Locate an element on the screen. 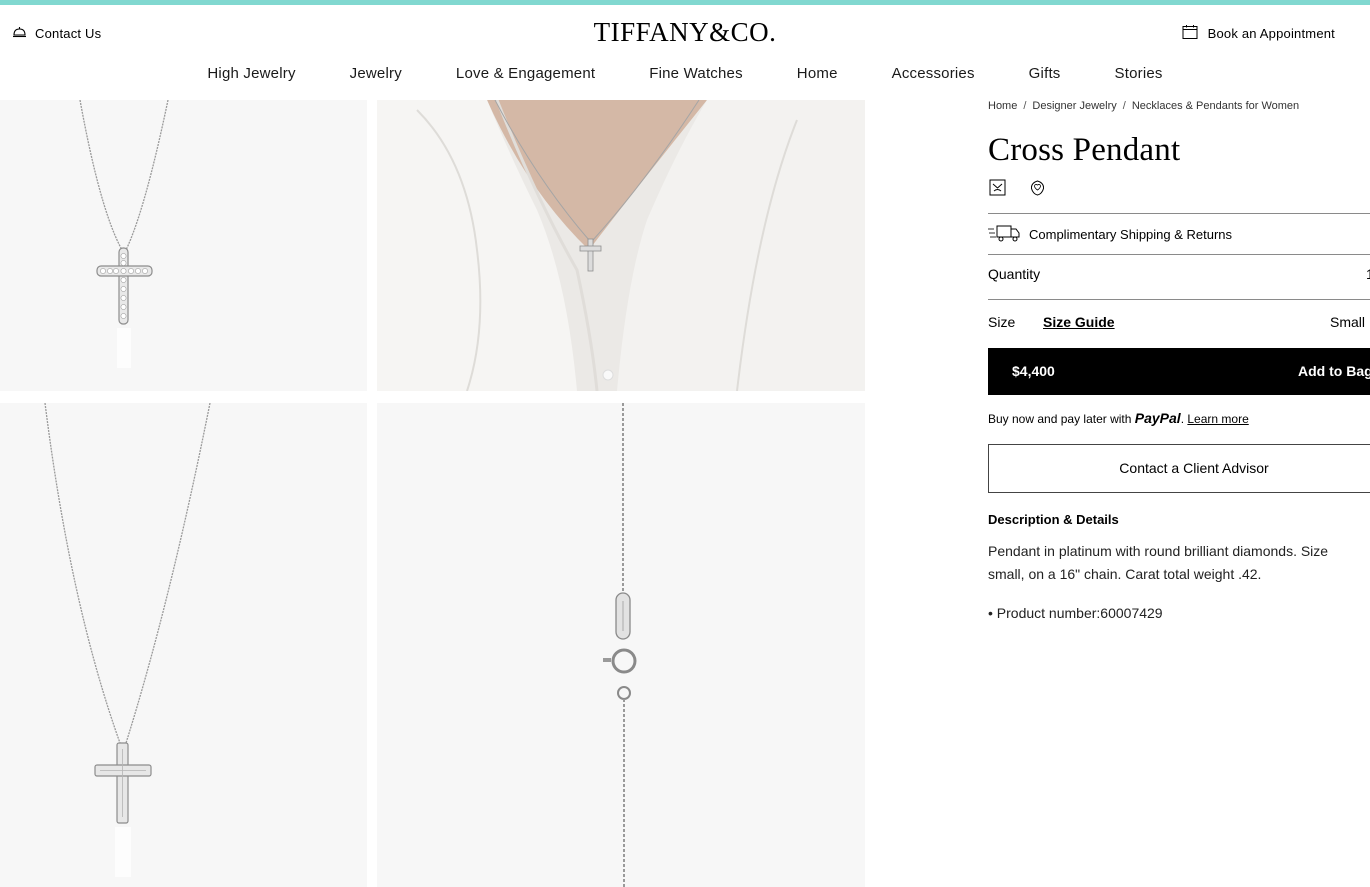 This screenshot has height=887, width=1370. add-to-bag-button: $4,400 Add to Bag is located at coordinates (1179, 371).